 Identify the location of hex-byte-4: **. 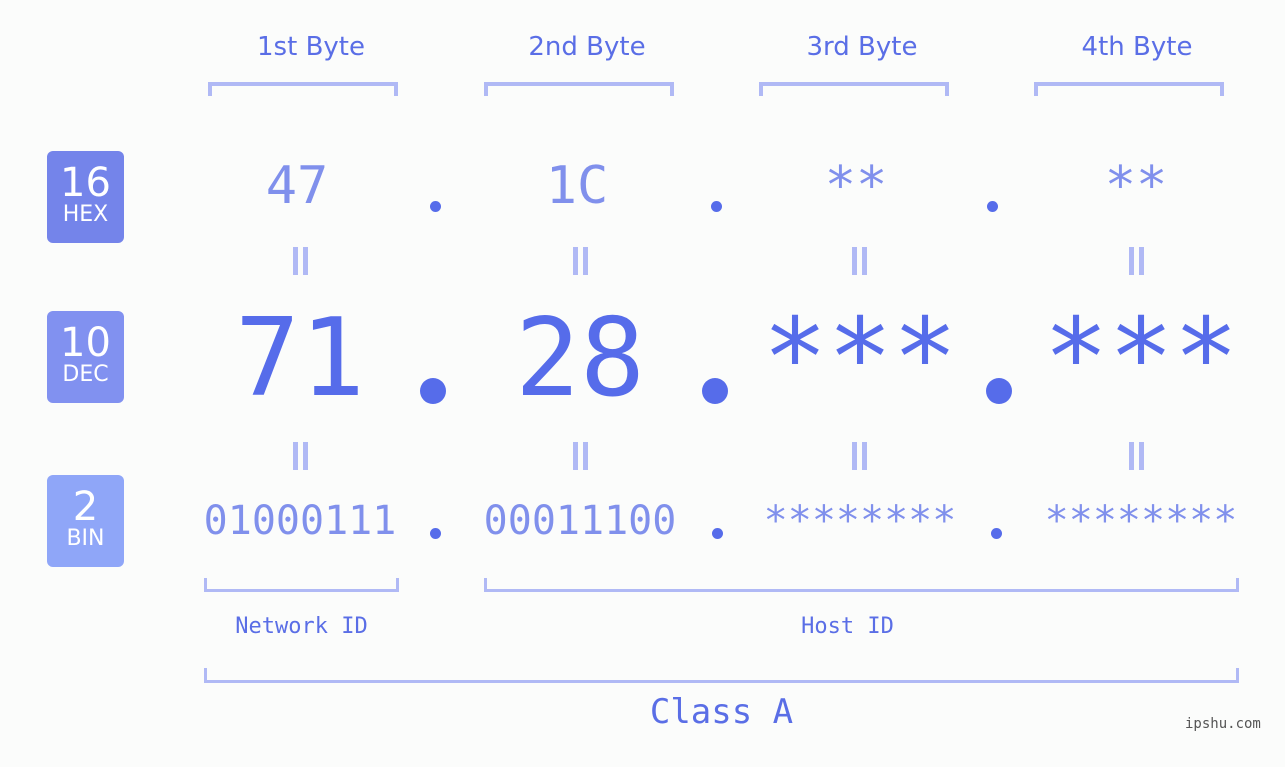
(1136, 186).